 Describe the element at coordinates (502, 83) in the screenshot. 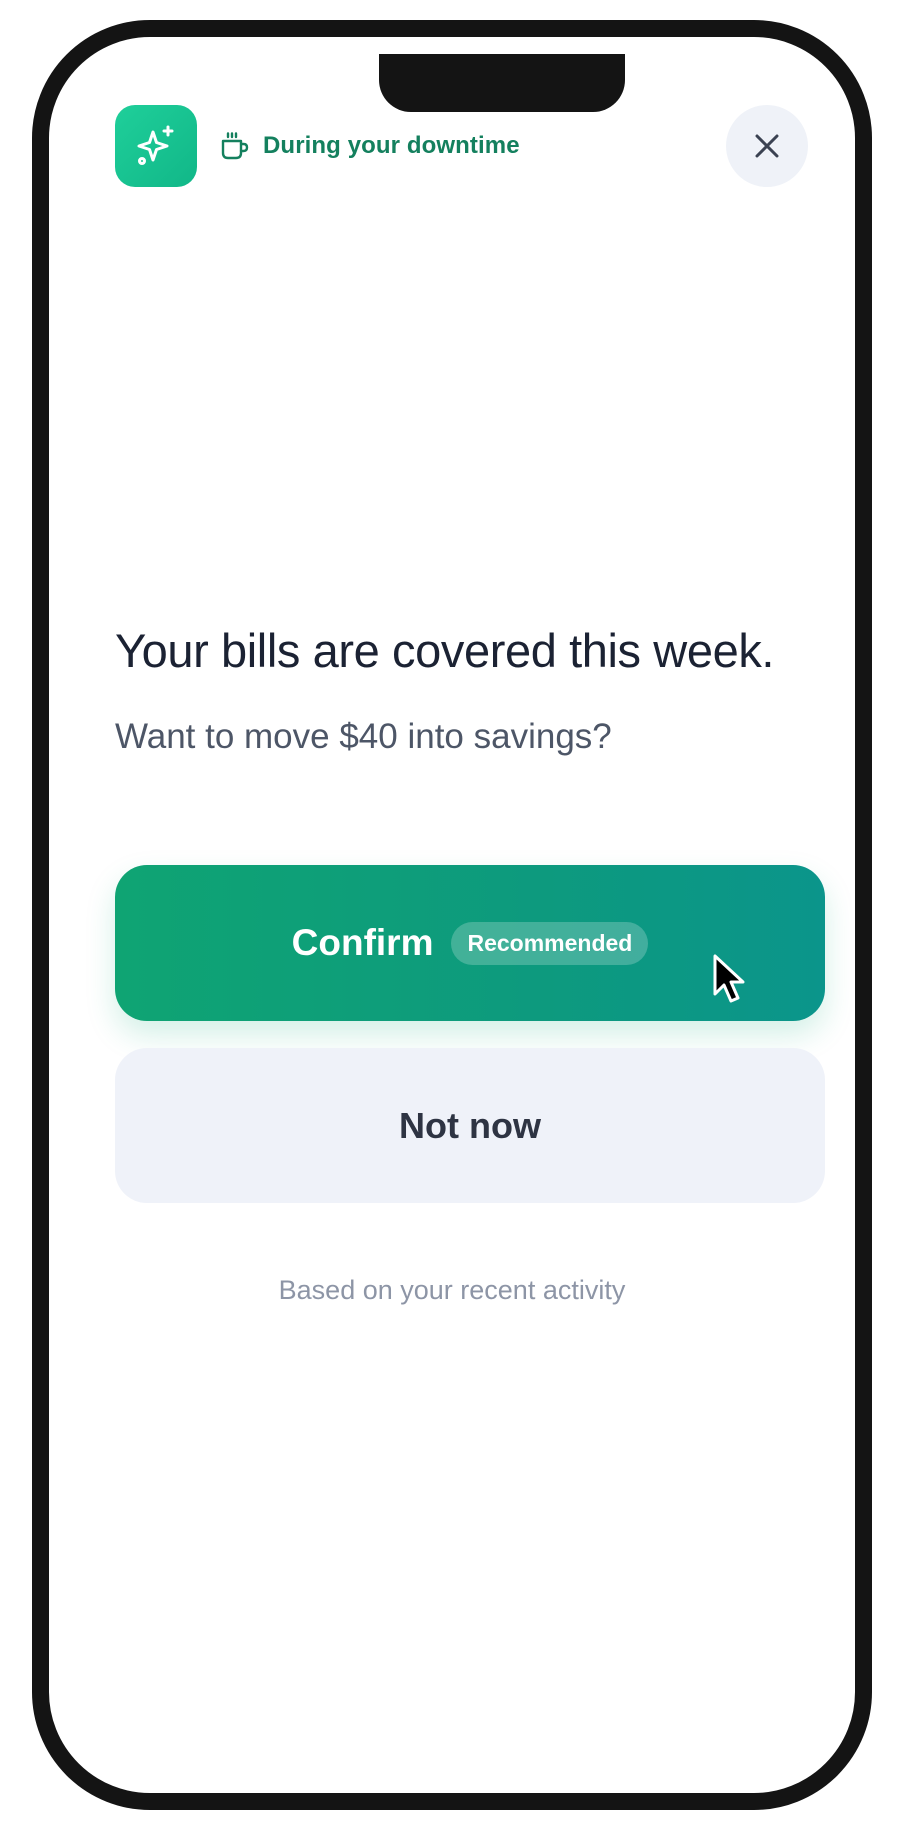

I see `device-notch` at that location.